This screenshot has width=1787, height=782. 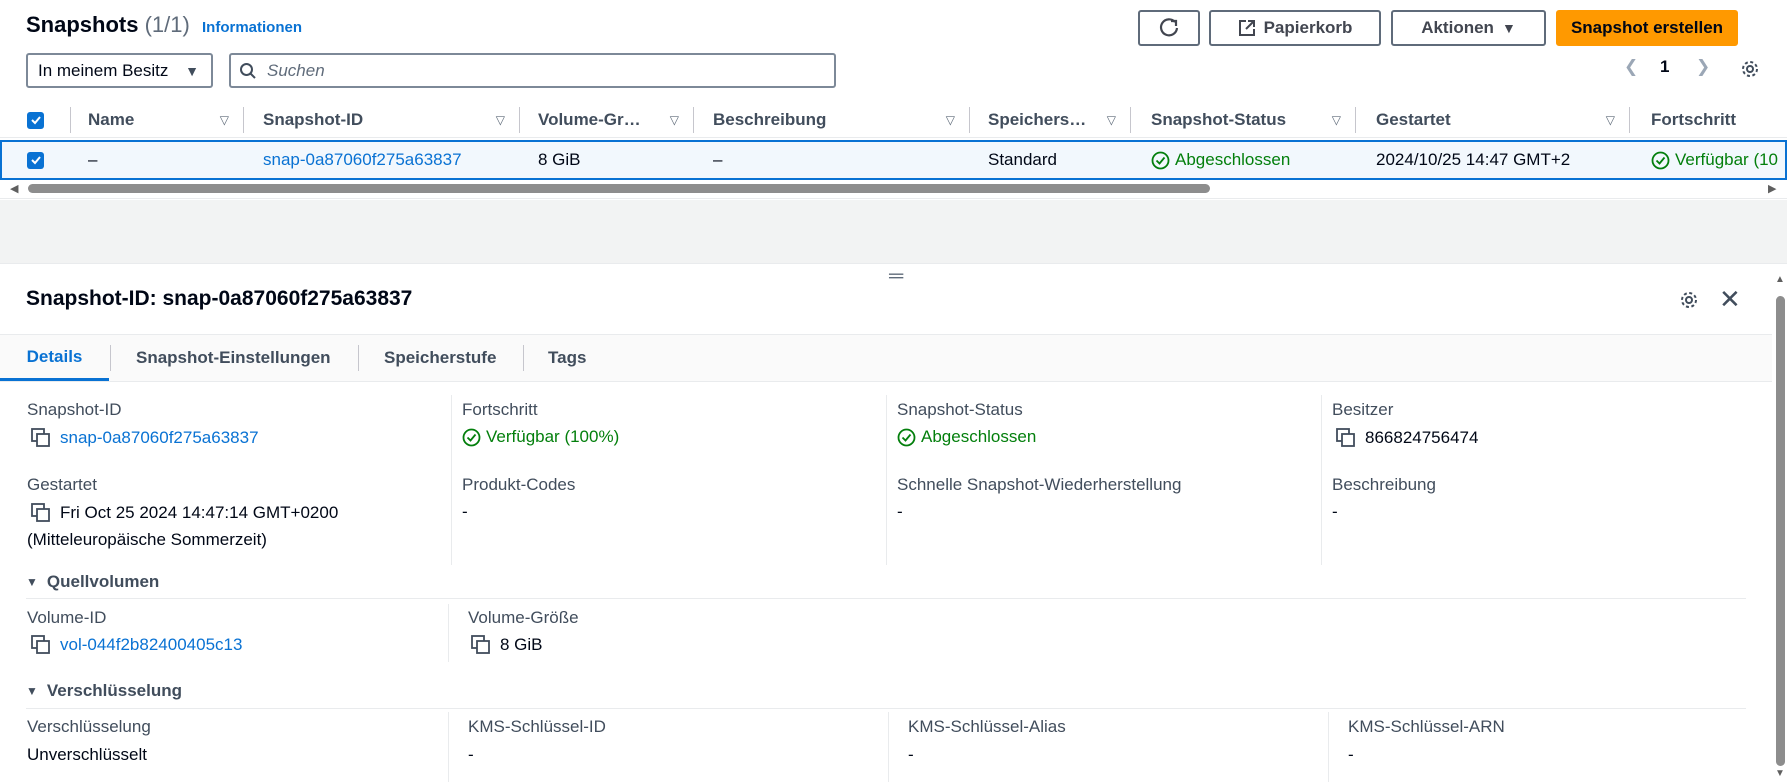 I want to click on page-title: Snapshots (1/1), so click(x=108, y=25).